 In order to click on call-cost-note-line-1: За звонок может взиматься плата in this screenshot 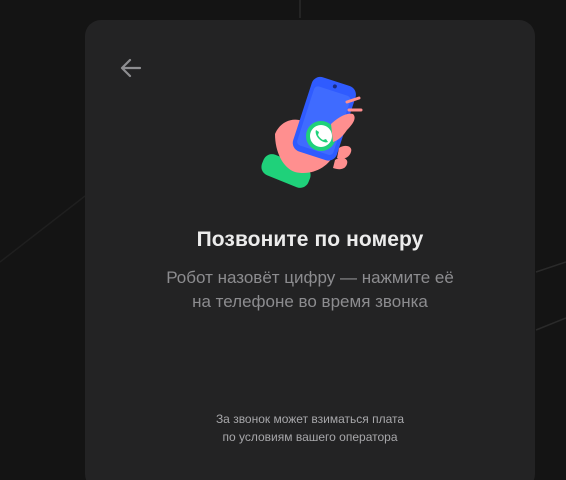, I will do `click(310, 419)`.